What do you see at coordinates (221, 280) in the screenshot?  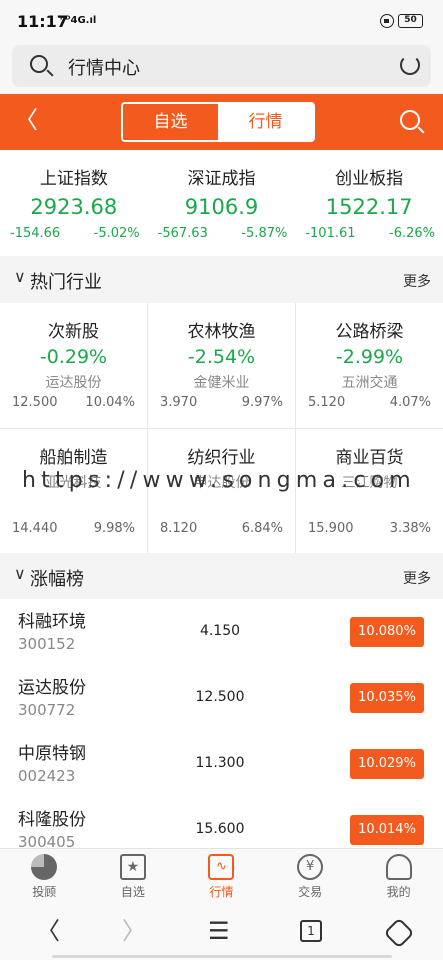 I see `hot-industries-header: ∨ 热门行业 更多` at bounding box center [221, 280].